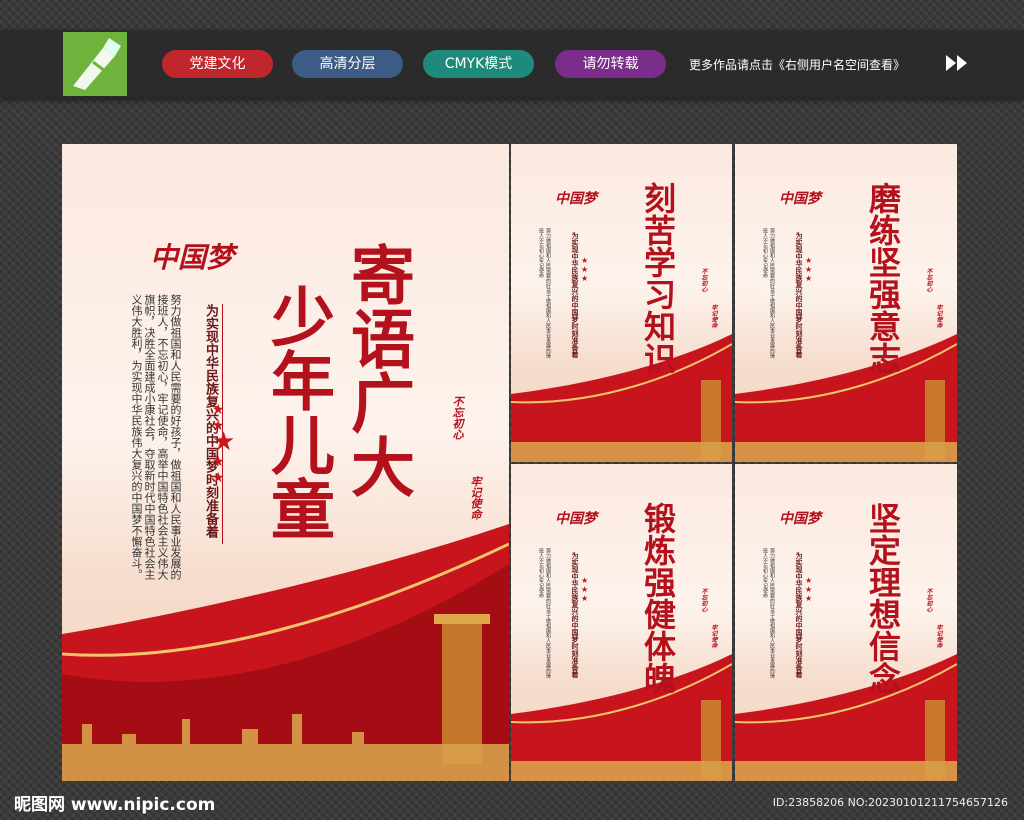 This screenshot has height=820, width=1024. What do you see at coordinates (658, 598) in the screenshot?
I see `poster-title: 锻炼强健体魄` at bounding box center [658, 598].